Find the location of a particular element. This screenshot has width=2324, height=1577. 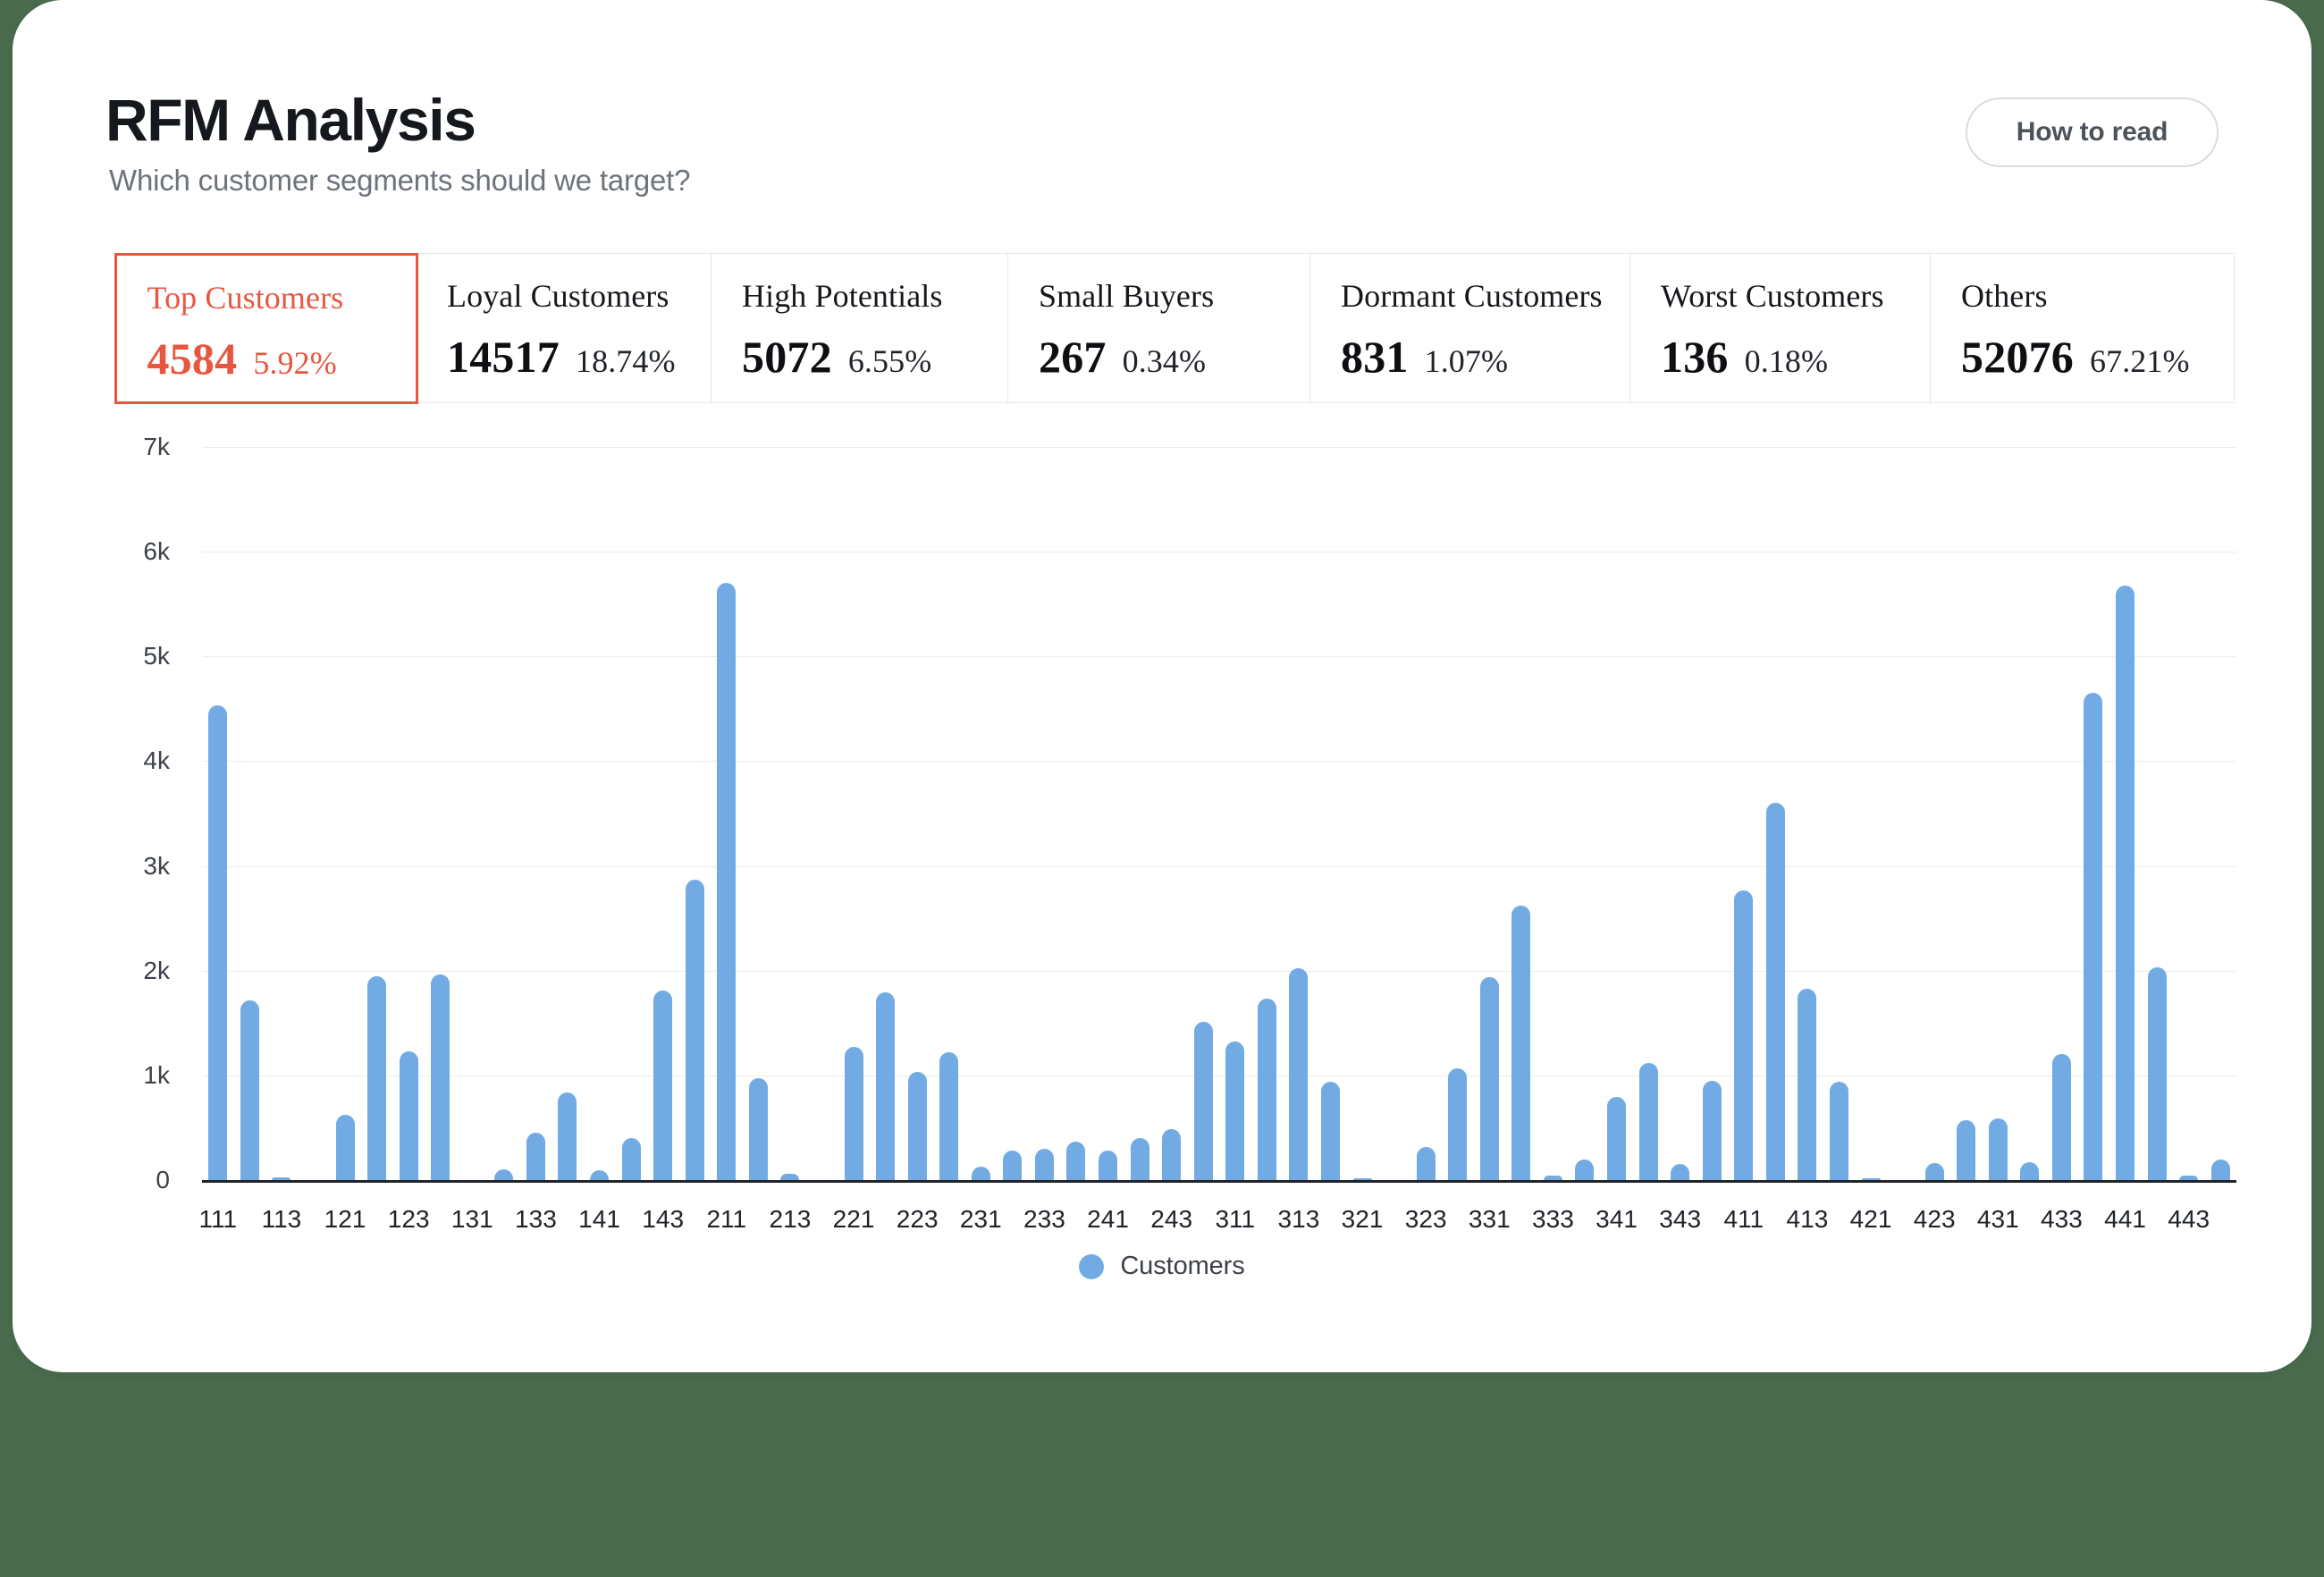

y-axis-tick-label: 4k is located at coordinates (157, 760).